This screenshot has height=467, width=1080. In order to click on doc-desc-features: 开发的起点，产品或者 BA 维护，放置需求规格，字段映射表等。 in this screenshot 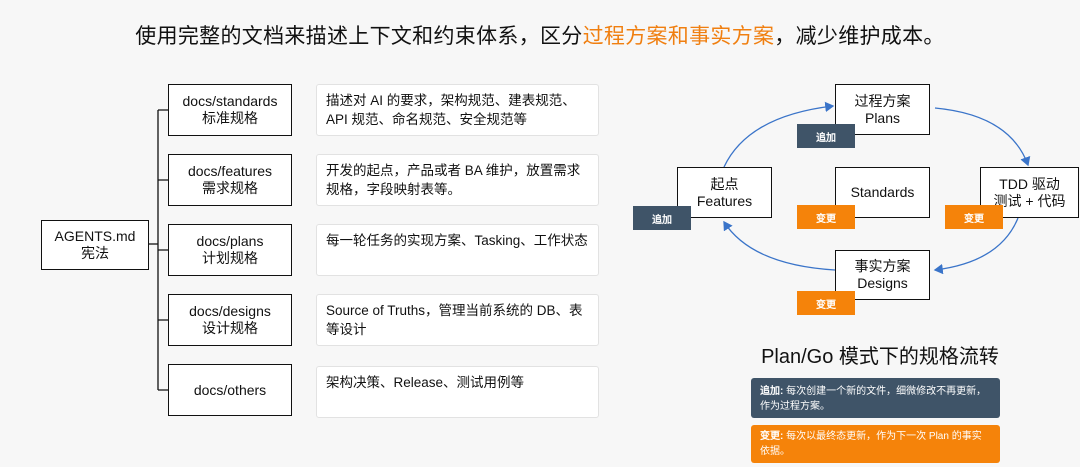, I will do `click(457, 180)`.